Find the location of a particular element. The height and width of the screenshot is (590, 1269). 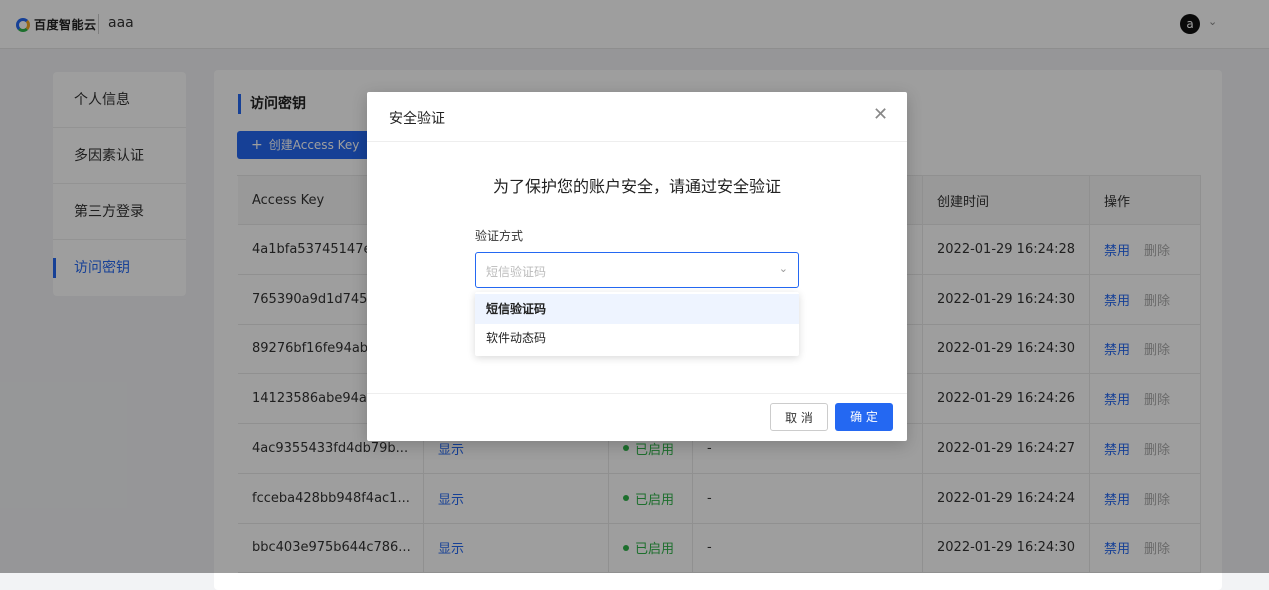

verification-method-select: 短信验证码 ⌄ is located at coordinates (637, 270).